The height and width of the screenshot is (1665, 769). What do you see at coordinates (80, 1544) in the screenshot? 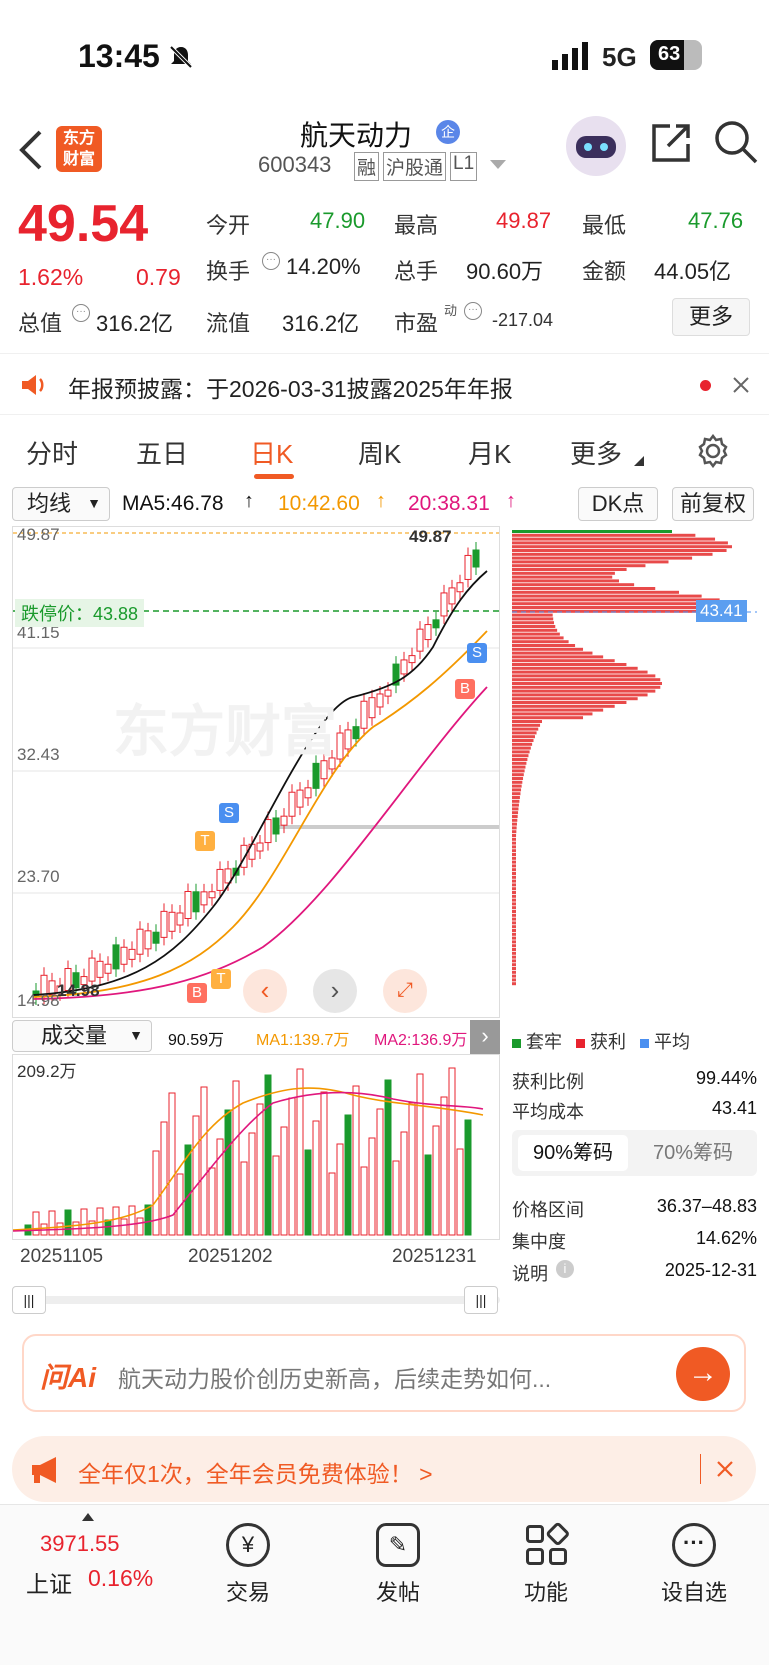
I see `index-value: 3971.55` at bounding box center [80, 1544].